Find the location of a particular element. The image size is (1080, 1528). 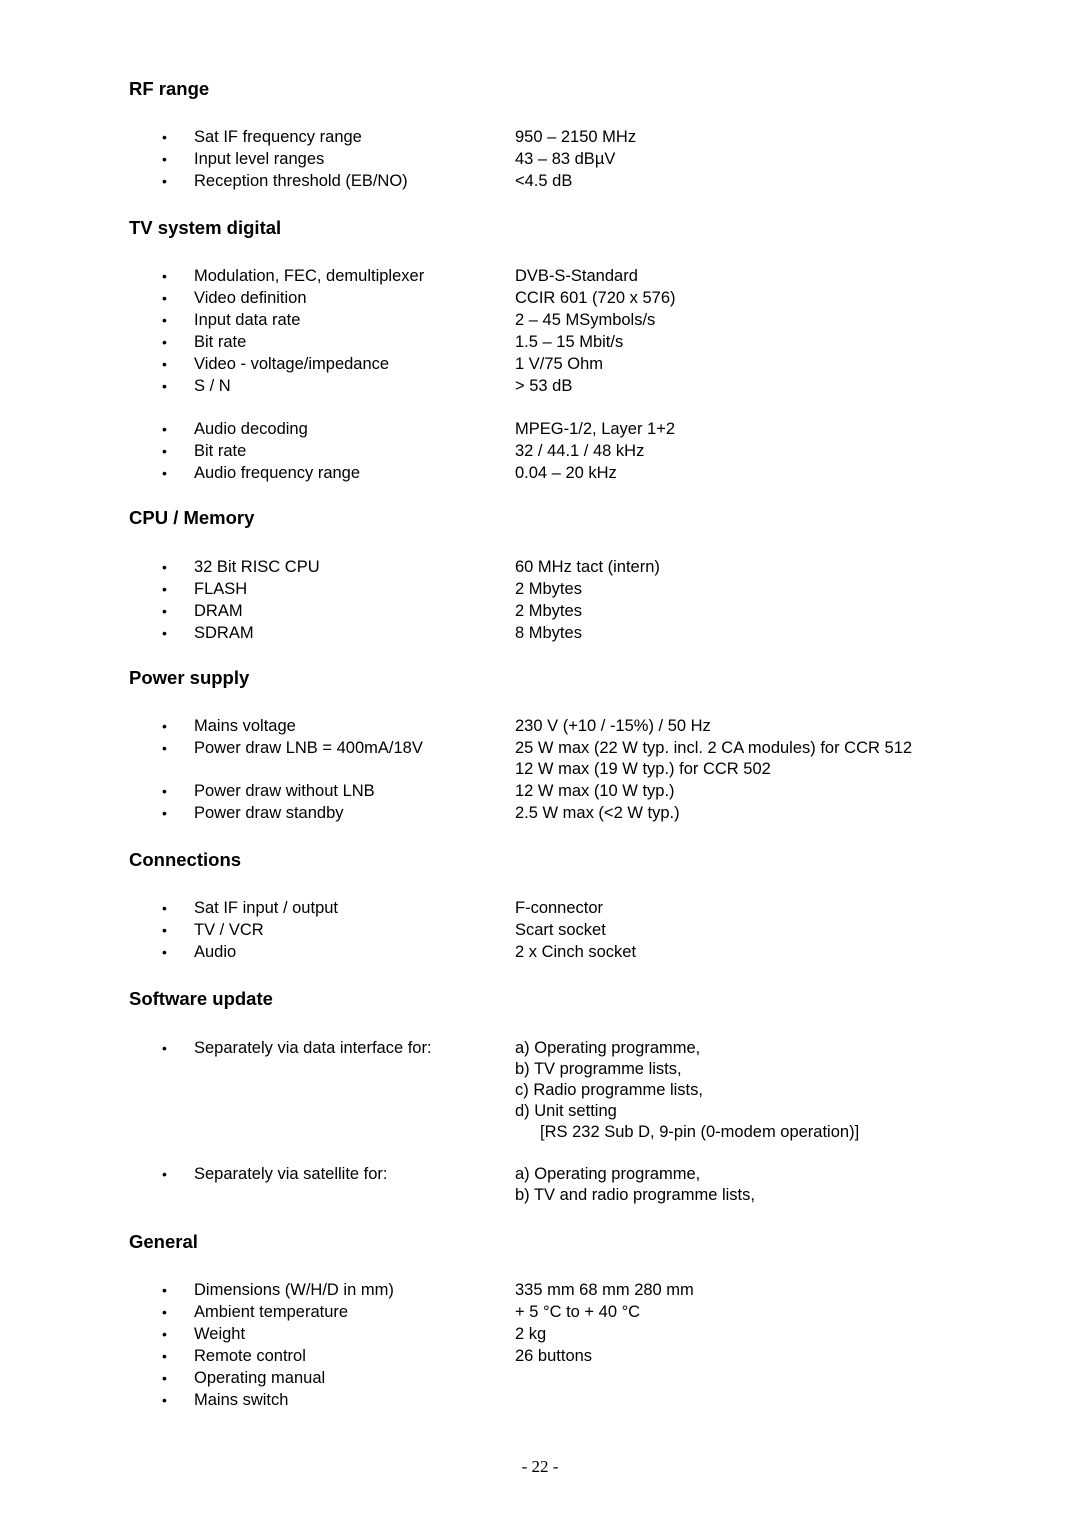

spec-value: 43 – 83 dBµV is located at coordinates (565, 159).